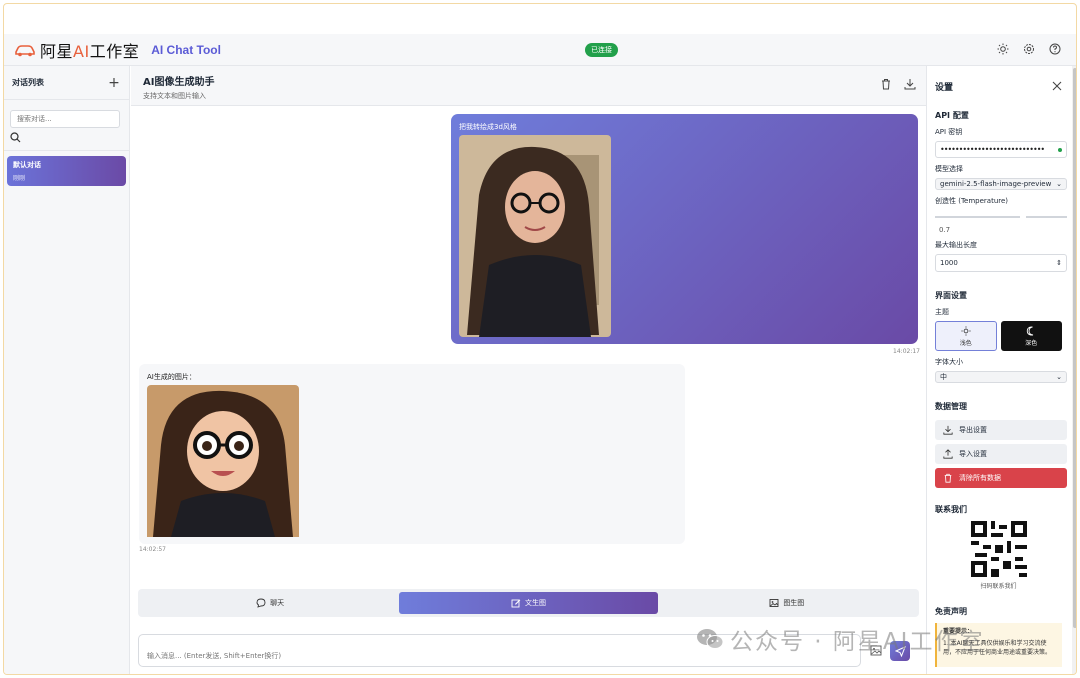 The image size is (1080, 678). What do you see at coordinates (998, 86) in the screenshot?
I see `settings-header: 设置` at bounding box center [998, 86].